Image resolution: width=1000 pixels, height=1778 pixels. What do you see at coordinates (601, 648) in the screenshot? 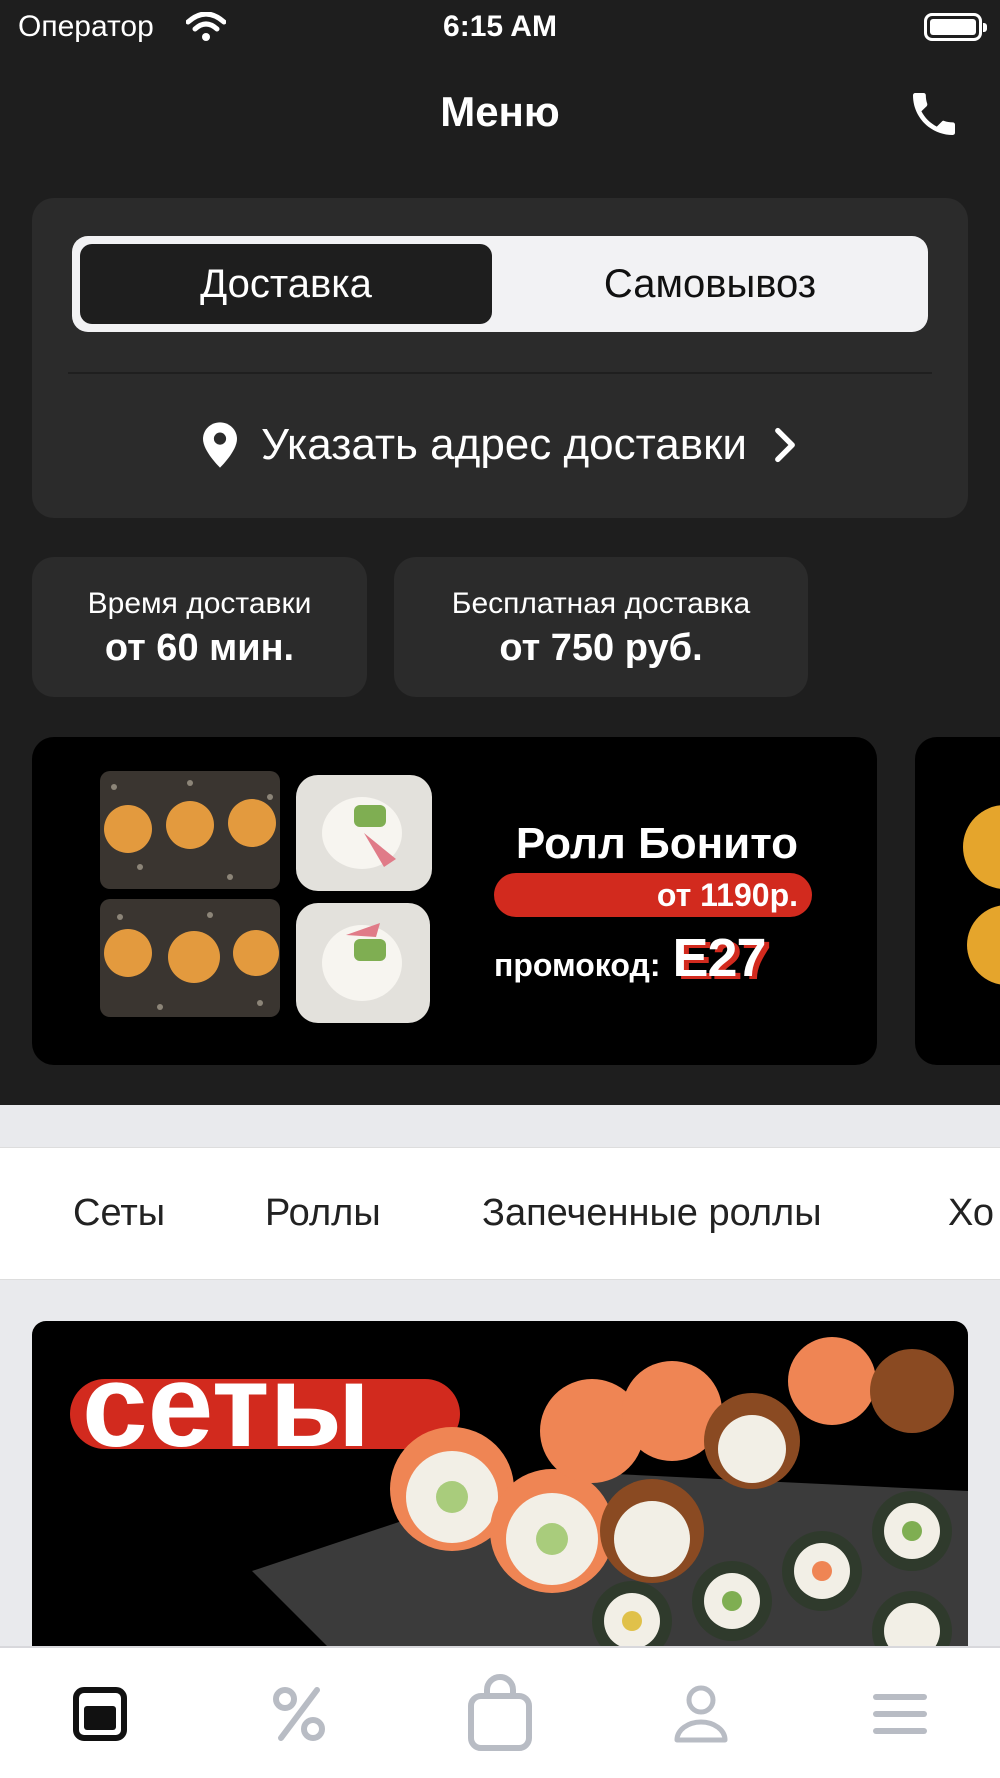
I see `free-delivery-value: от 750 руб.` at bounding box center [601, 648].